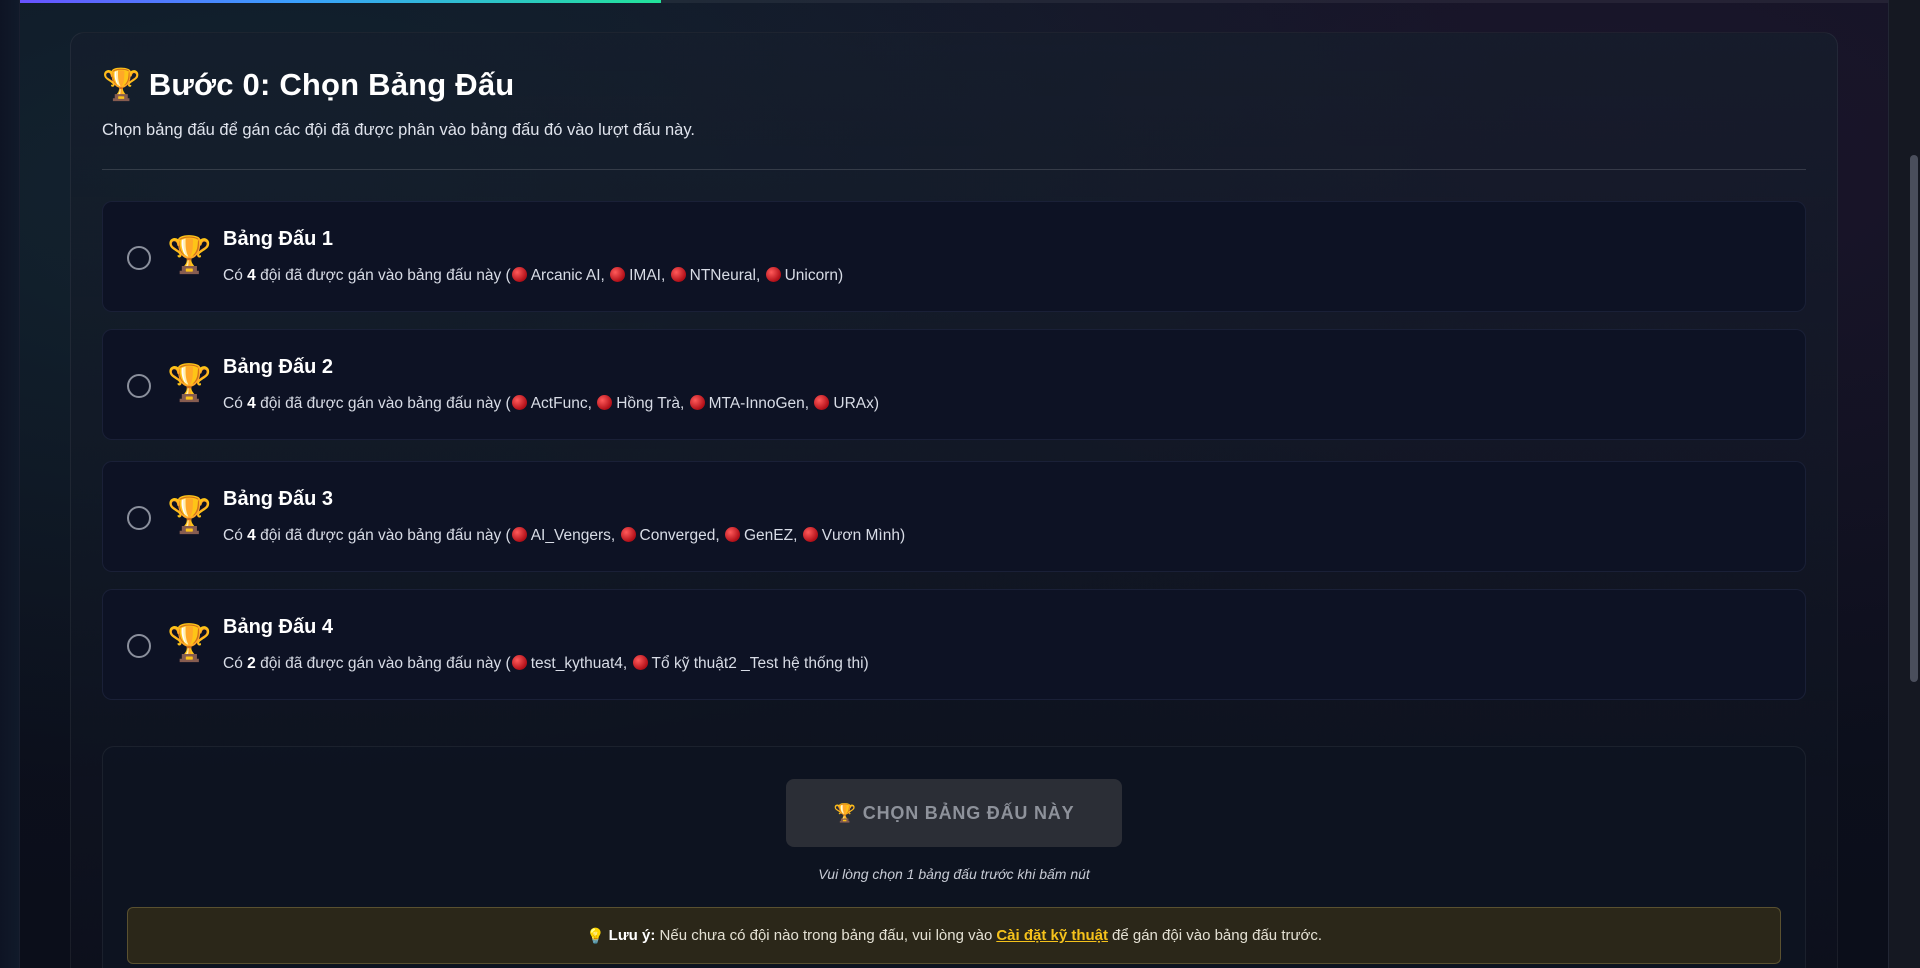  Describe the element at coordinates (570, 535) in the screenshot. I see `team-name: AI_Vengers` at that location.